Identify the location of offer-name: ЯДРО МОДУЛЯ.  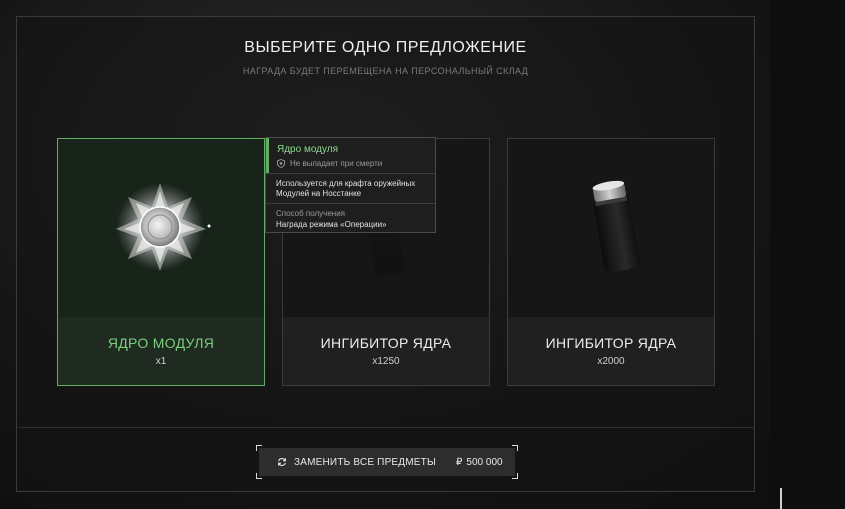
(161, 343).